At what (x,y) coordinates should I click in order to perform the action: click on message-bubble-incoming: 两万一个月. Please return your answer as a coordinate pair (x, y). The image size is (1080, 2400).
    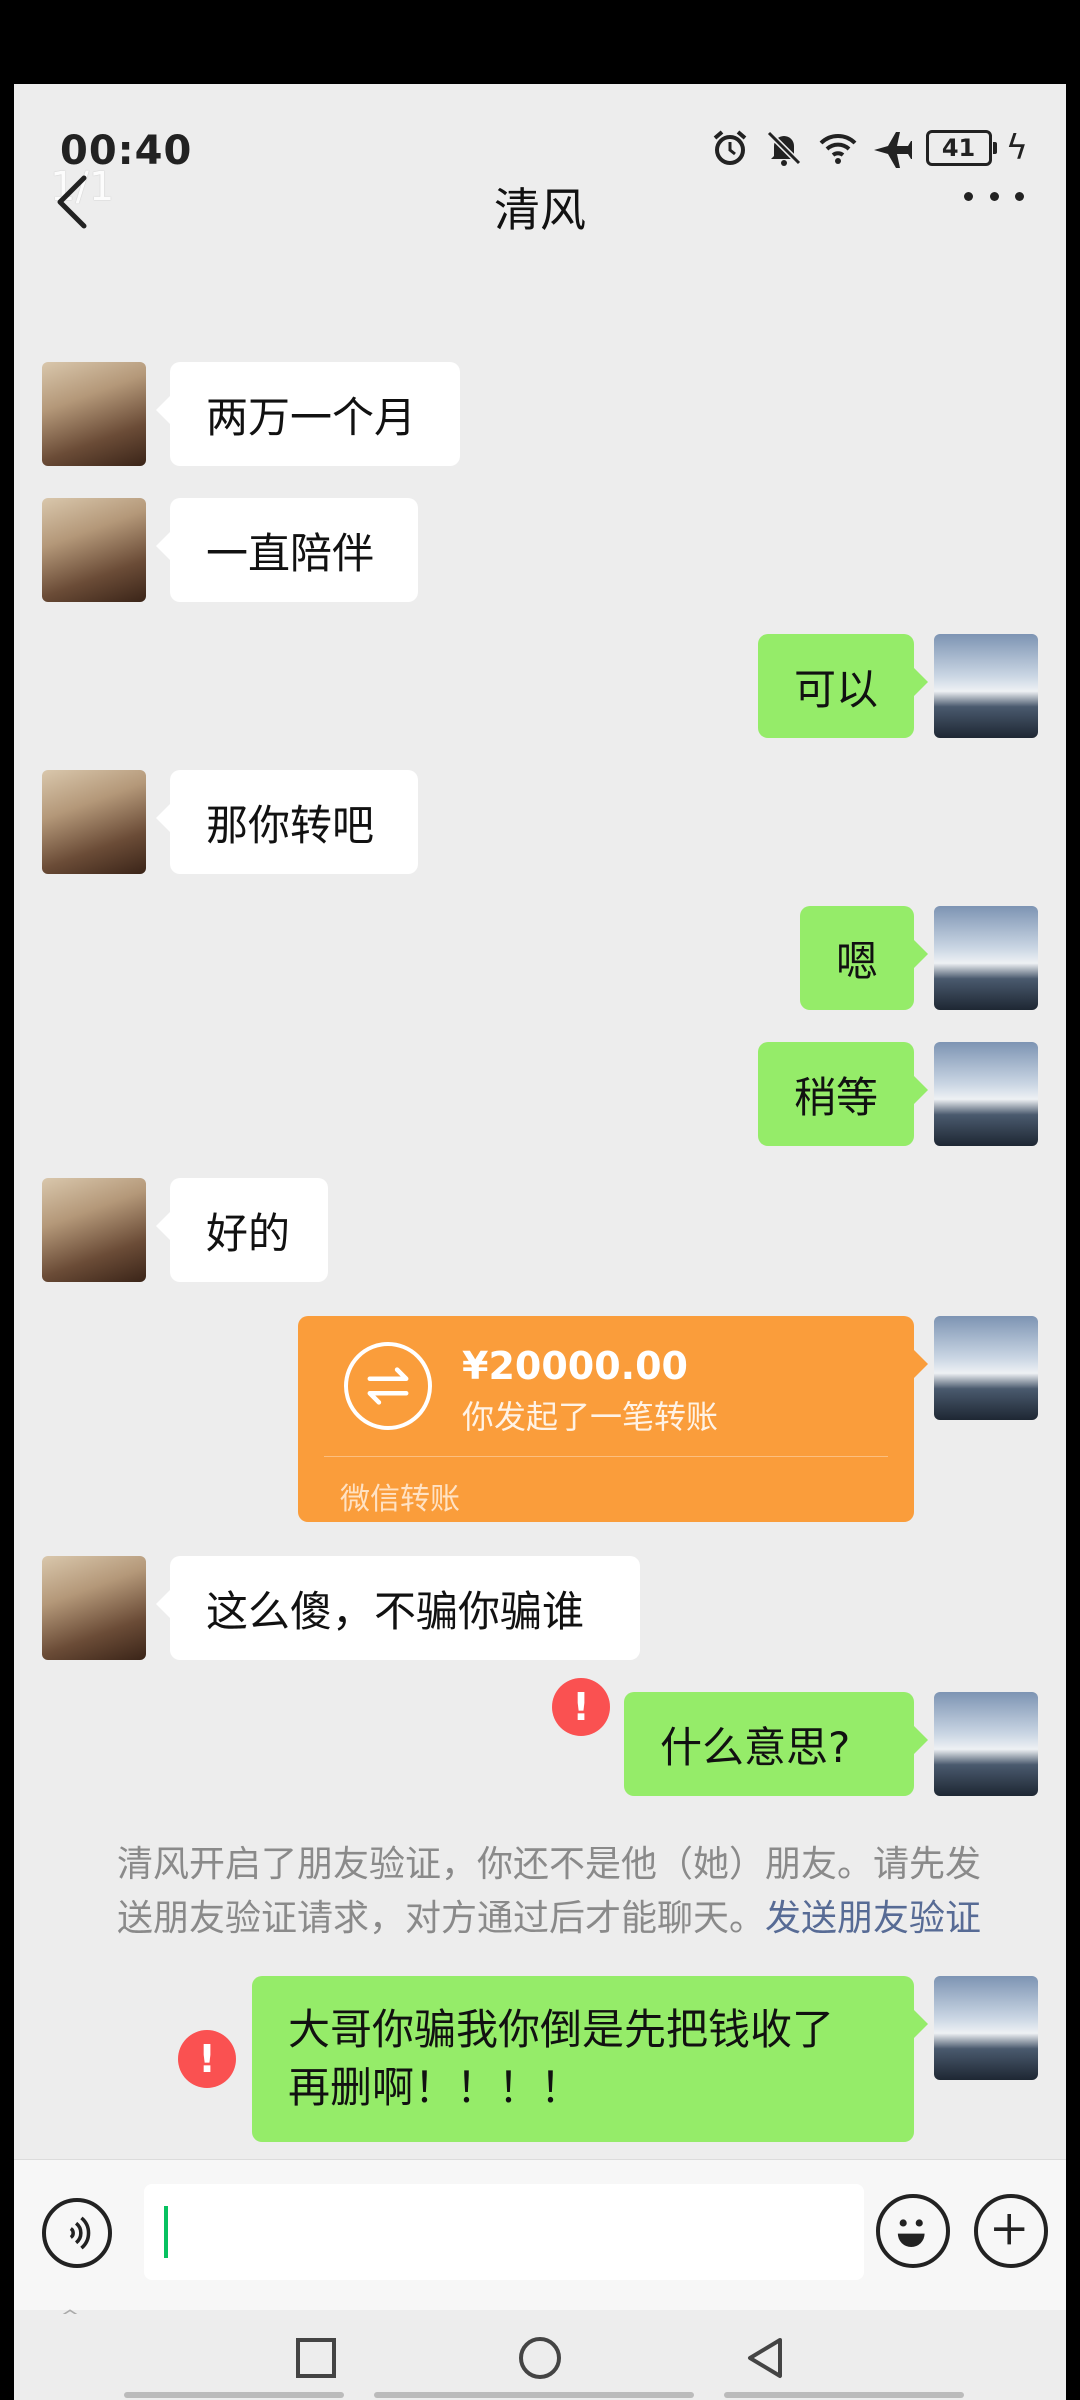
    Looking at the image, I should click on (308, 414).